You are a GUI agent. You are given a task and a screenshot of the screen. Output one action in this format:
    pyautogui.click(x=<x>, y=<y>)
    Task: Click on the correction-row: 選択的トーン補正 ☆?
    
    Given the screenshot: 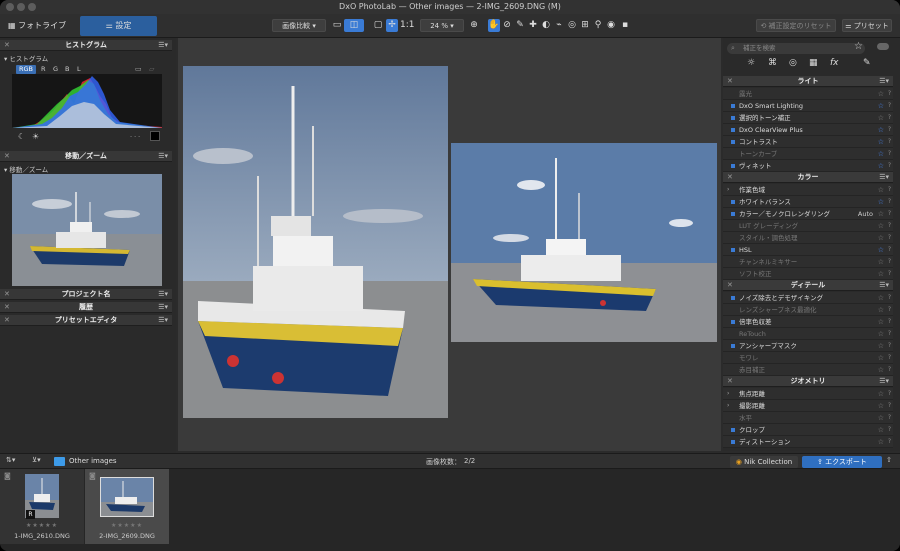 What is the action you would take?
    pyautogui.click(x=808, y=118)
    